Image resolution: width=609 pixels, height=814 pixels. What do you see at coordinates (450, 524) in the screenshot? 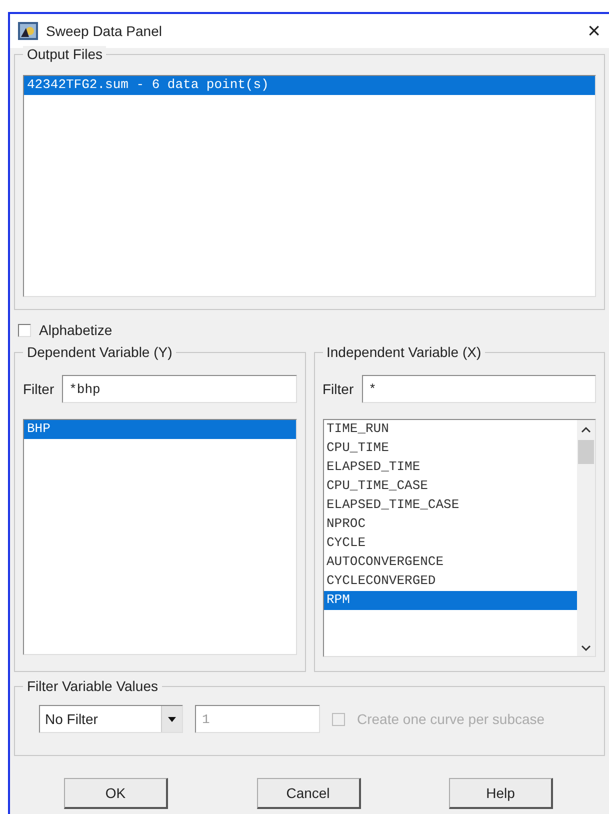
I see `list-item: NPROC` at bounding box center [450, 524].